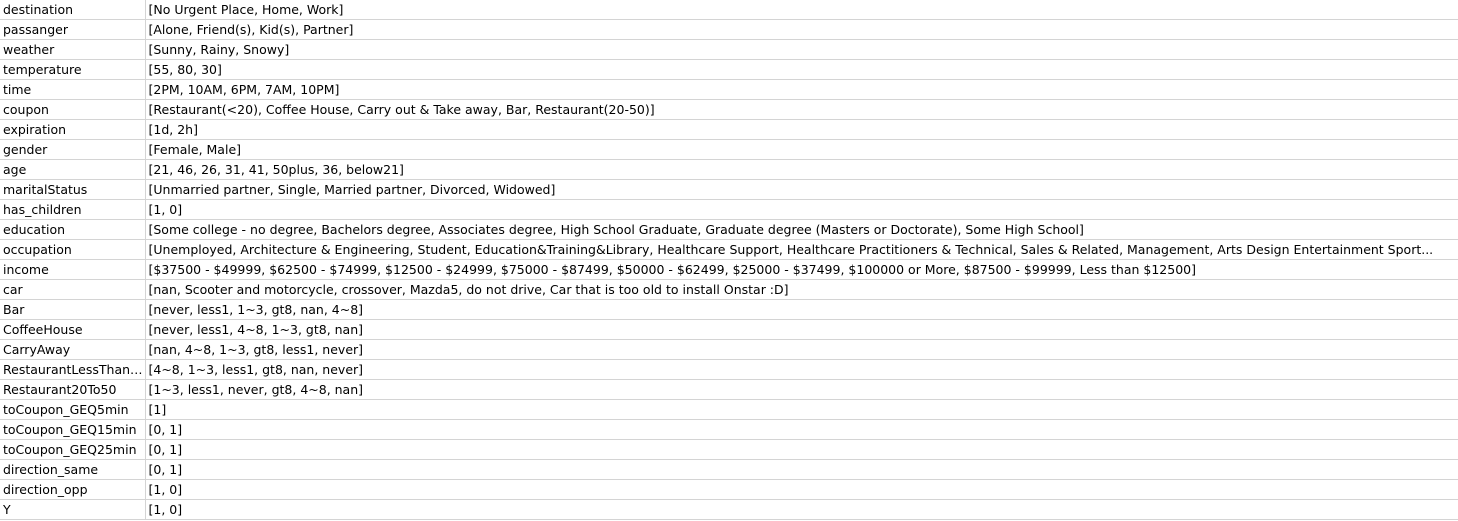 Image resolution: width=1458 pixels, height=521 pixels. Describe the element at coordinates (73, 109) in the screenshot. I see `cell-key: coupon` at that location.